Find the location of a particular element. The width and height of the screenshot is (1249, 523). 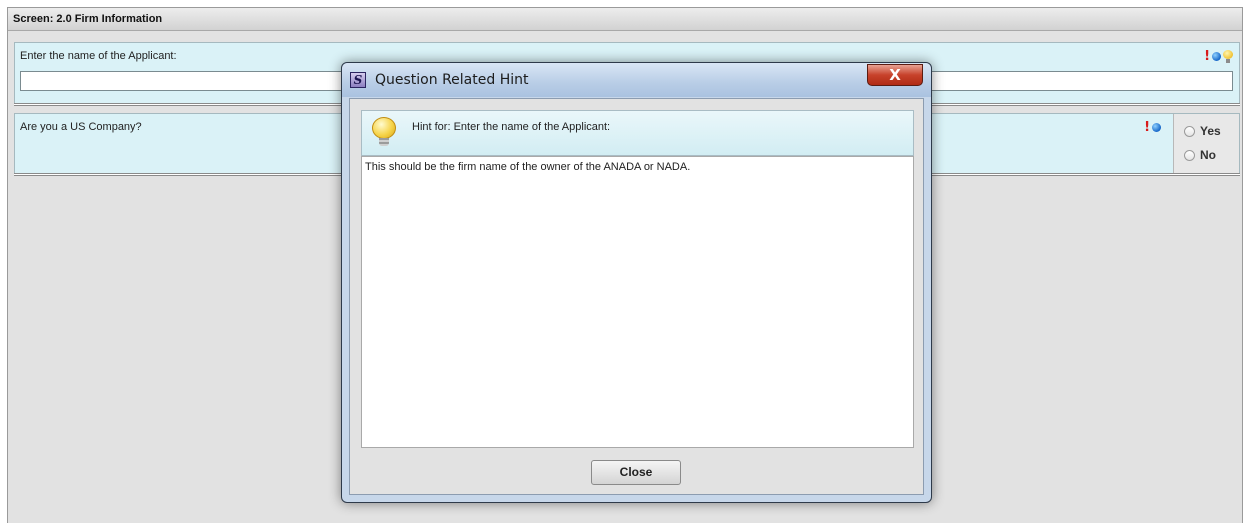

yes-no-options: Yes No is located at coordinates (1206, 144).